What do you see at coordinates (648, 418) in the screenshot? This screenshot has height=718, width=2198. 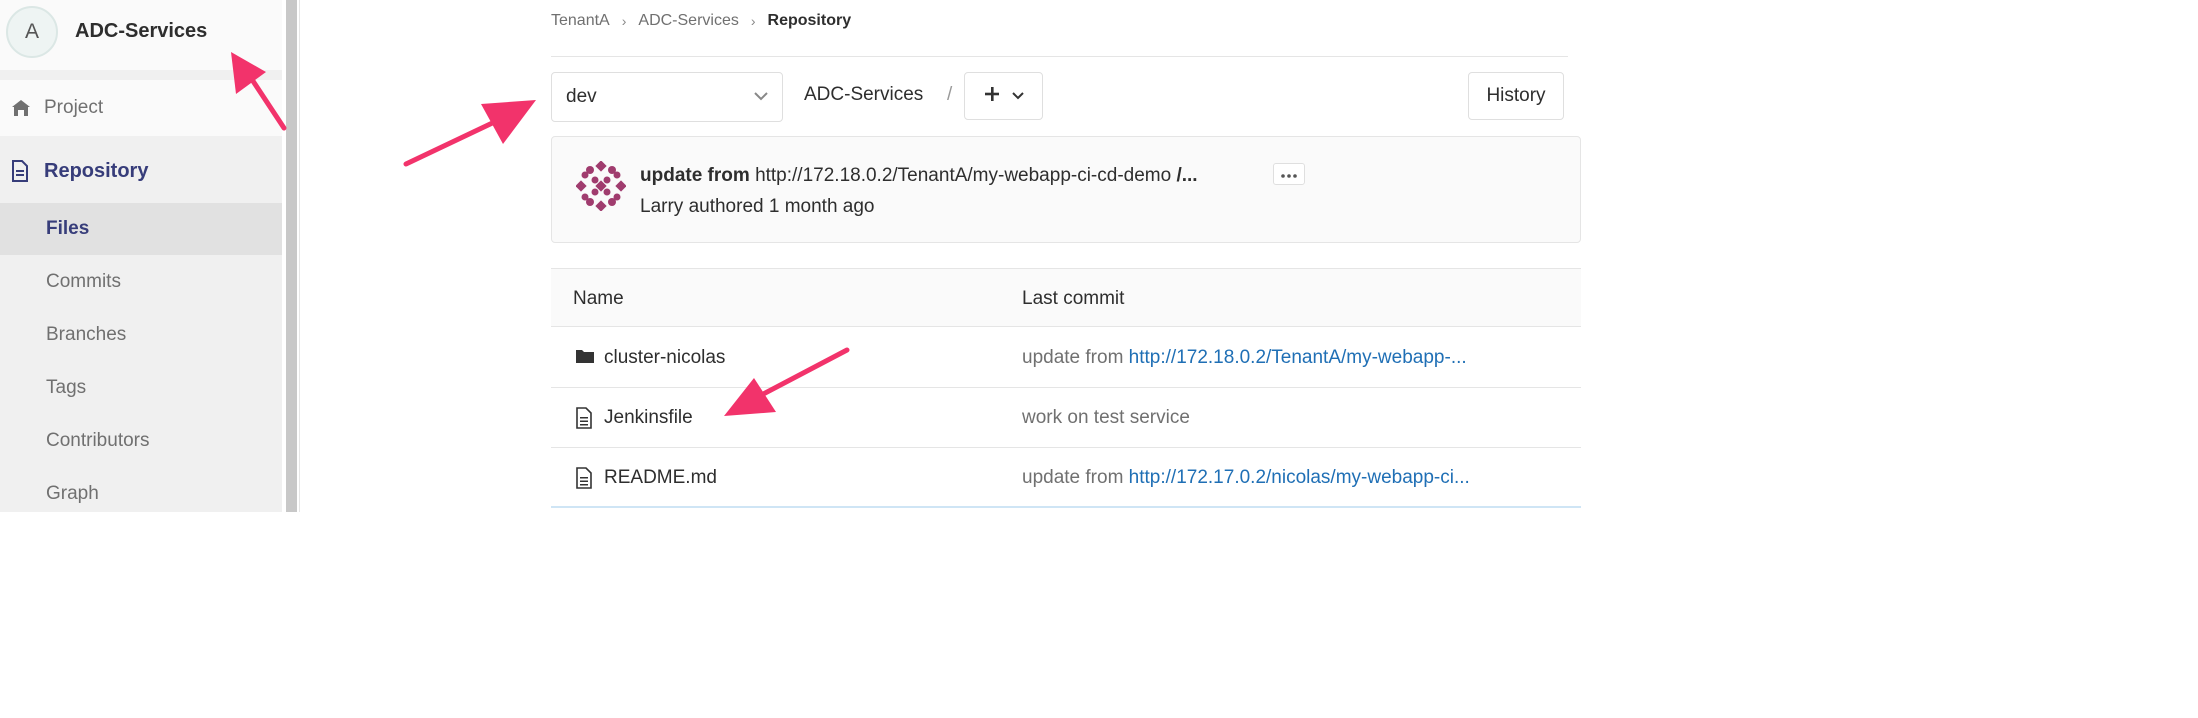 I see `file-name: Jenkinsfile` at bounding box center [648, 418].